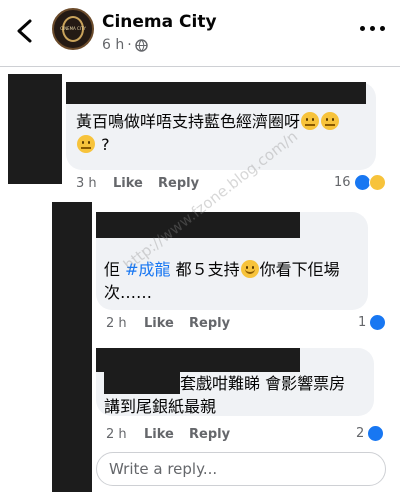  I want to click on comment-text-line: ?, so click(105, 144).